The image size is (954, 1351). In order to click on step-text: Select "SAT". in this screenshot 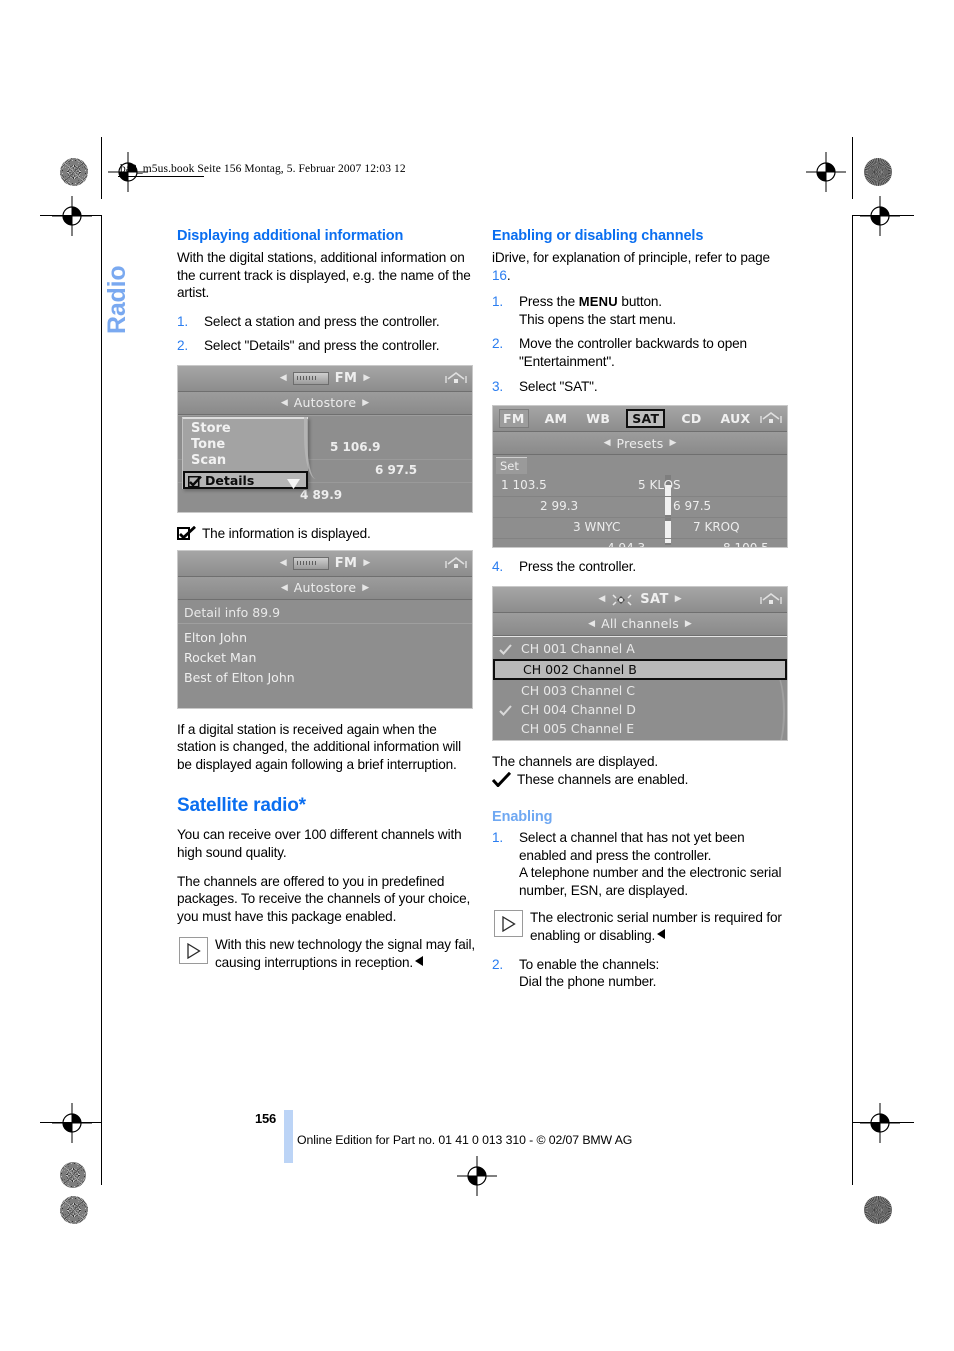, I will do `click(558, 386)`.